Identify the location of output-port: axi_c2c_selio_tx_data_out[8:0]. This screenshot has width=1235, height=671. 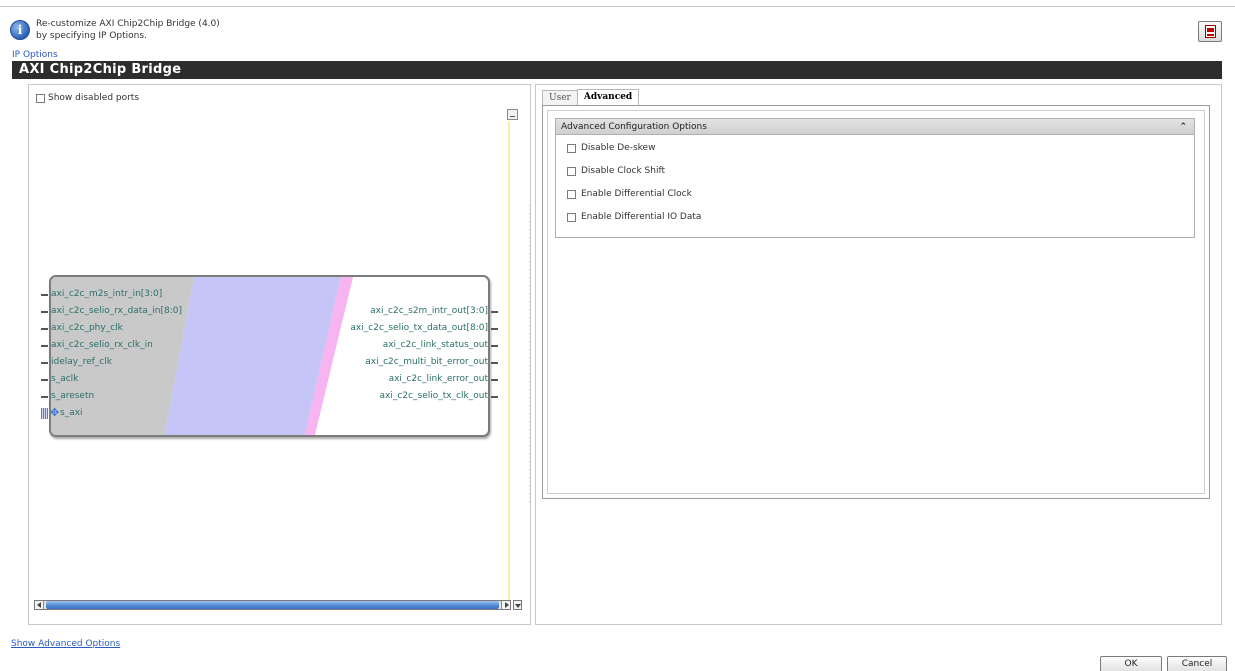
(419, 328).